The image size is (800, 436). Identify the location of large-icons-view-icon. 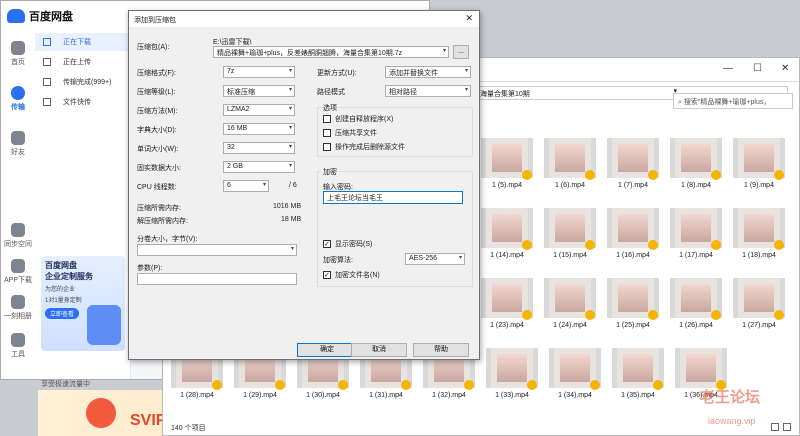
(787, 427).